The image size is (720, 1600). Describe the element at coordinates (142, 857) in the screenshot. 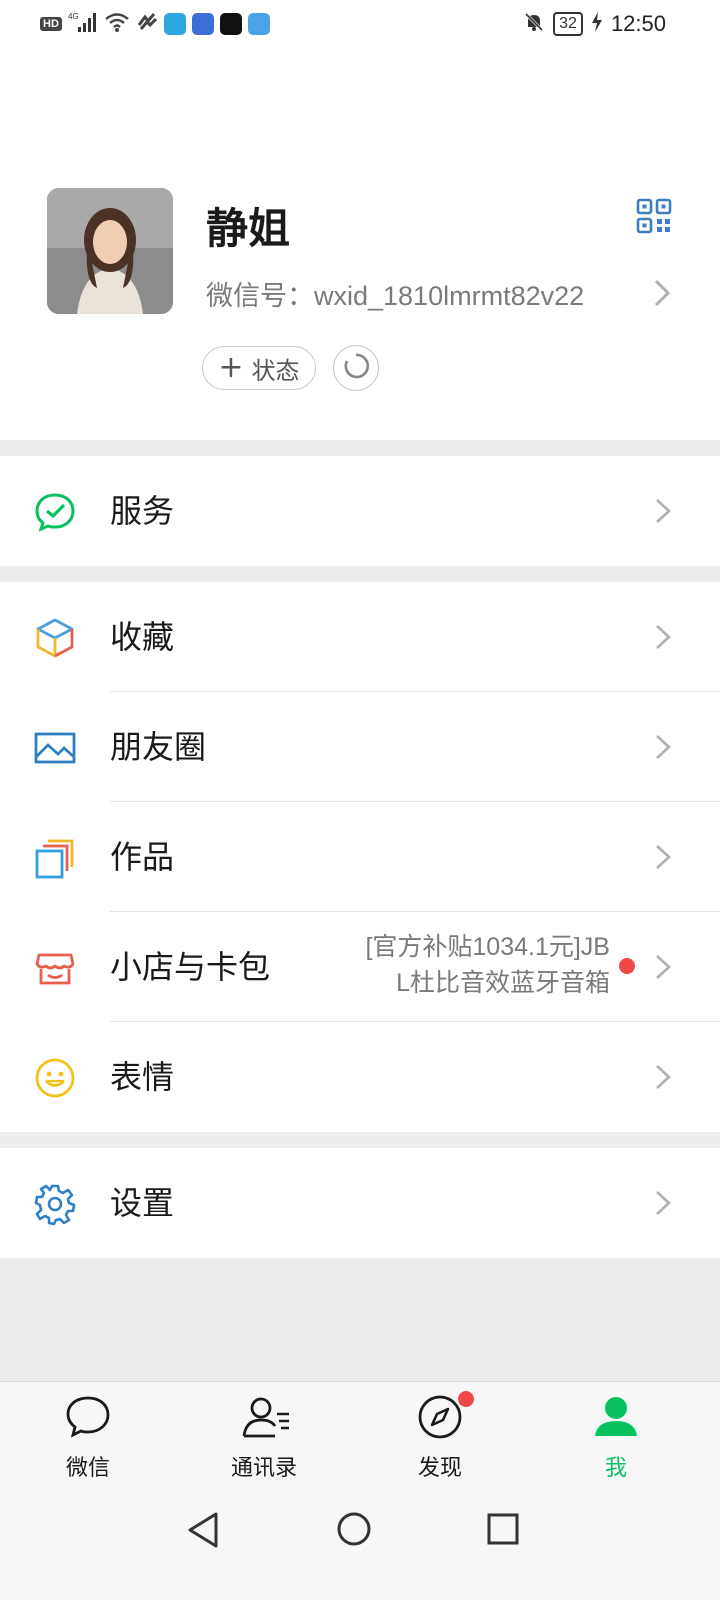

I see `menu-label: 作品` at that location.